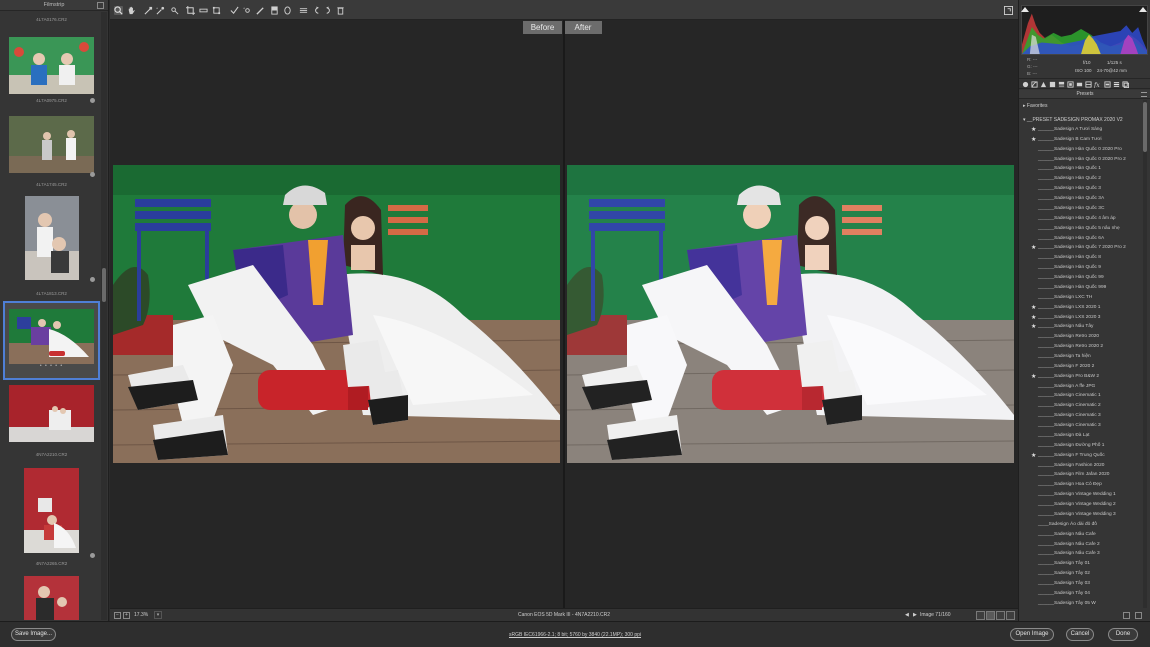 The height and width of the screenshot is (647, 1150). Describe the element at coordinates (104, 316) in the screenshot. I see `filmstrip-scrollbar` at that location.